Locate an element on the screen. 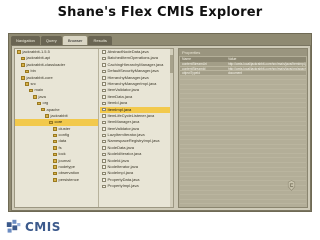  cmis-logo: CMIS is located at coordinates (33, 227).